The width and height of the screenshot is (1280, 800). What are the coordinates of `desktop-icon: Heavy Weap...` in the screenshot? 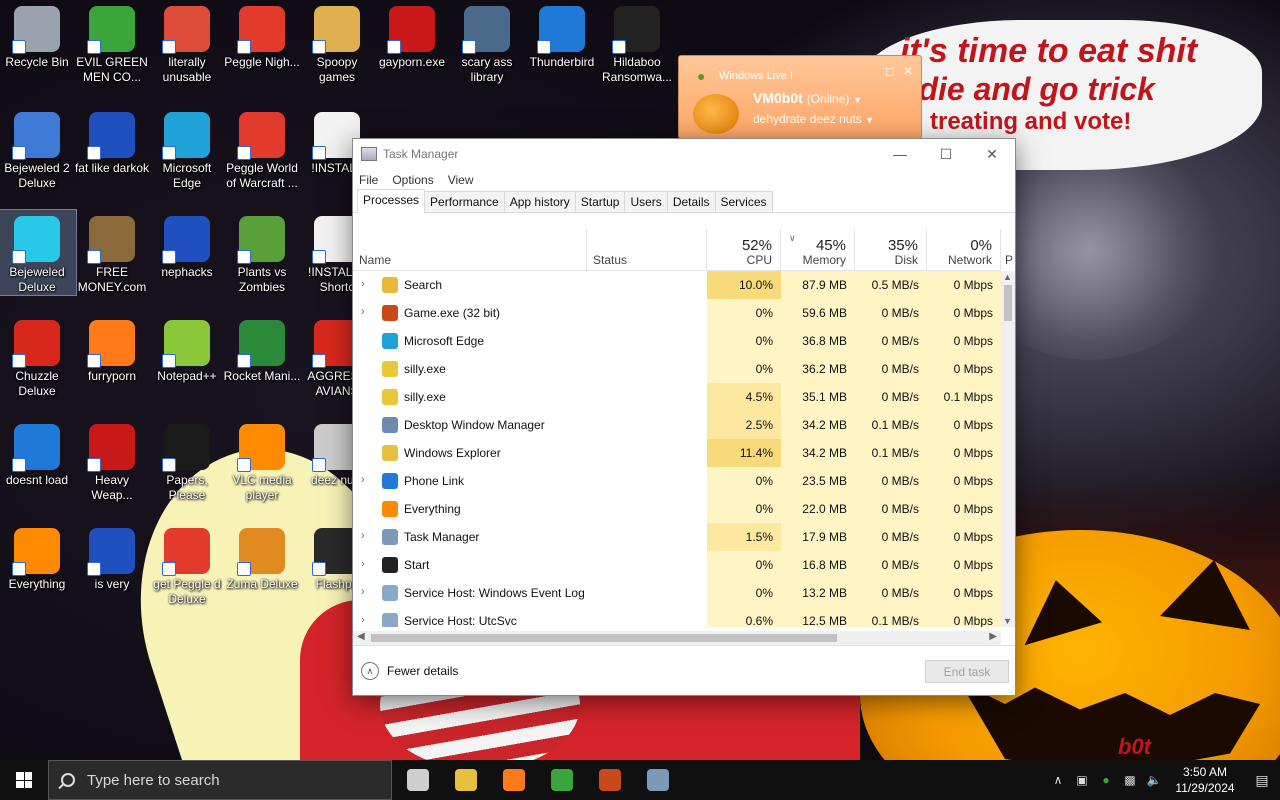 It's located at (112, 460).